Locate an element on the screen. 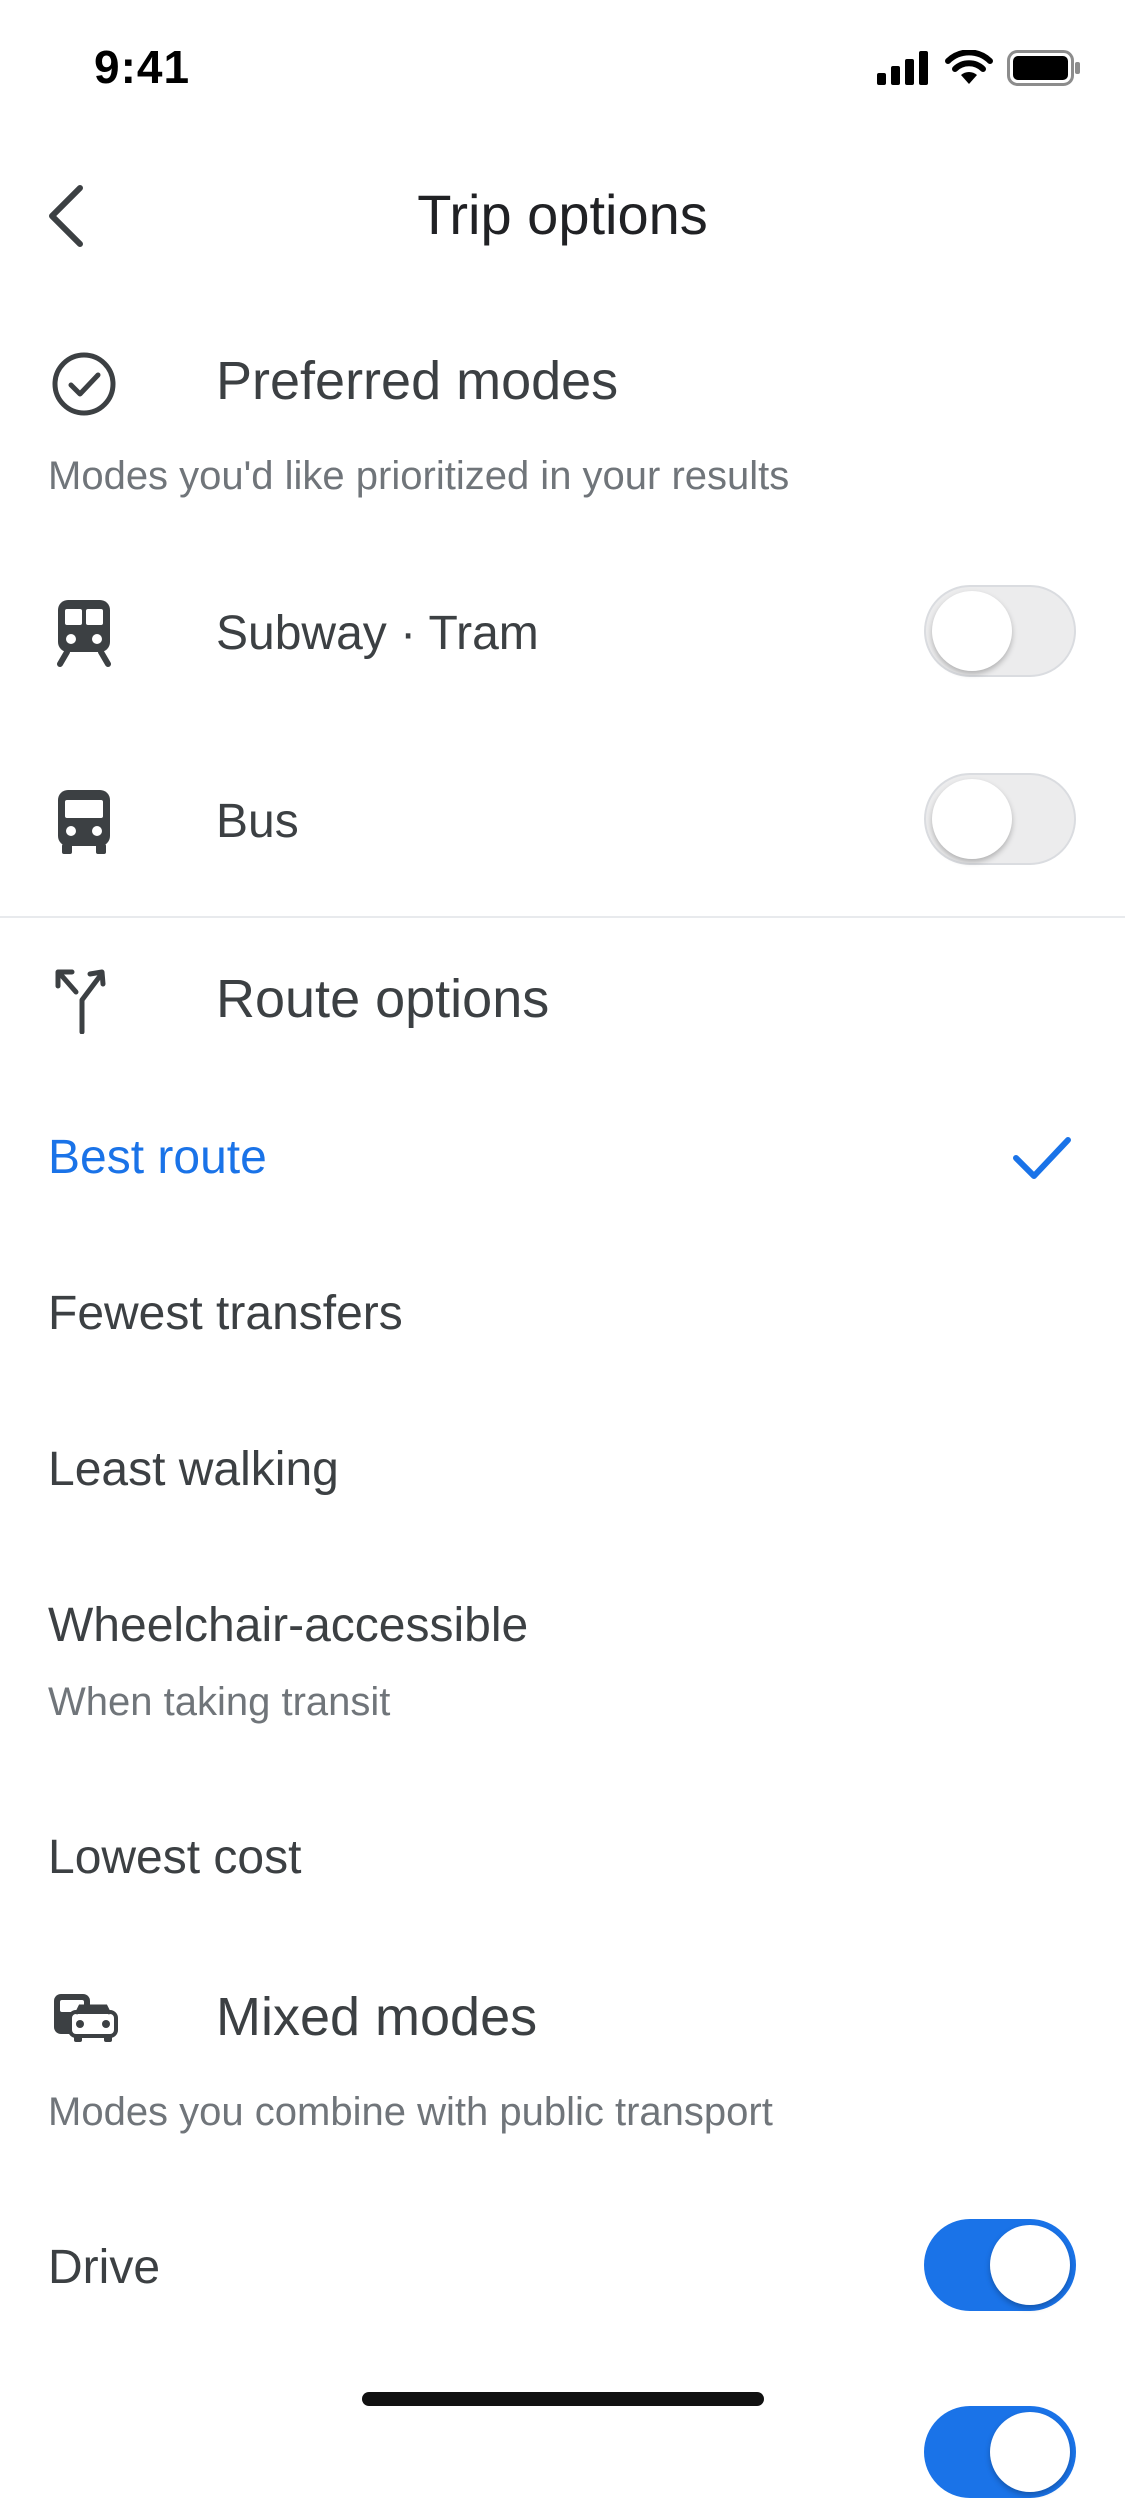 Image resolution: width=1125 pixels, height=2498 pixels. check-circle-icon is located at coordinates (84, 384).